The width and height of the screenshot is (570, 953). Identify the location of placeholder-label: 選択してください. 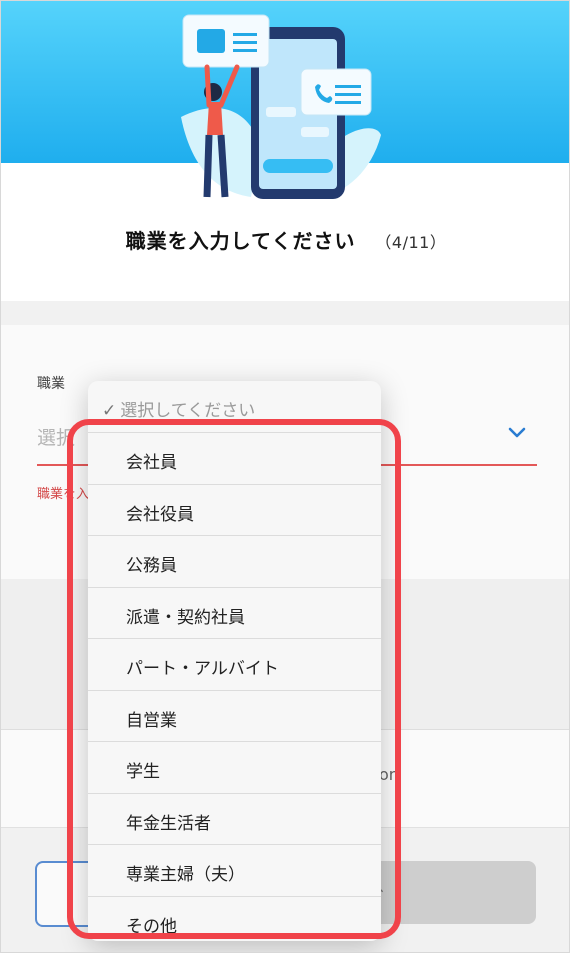
(188, 411).